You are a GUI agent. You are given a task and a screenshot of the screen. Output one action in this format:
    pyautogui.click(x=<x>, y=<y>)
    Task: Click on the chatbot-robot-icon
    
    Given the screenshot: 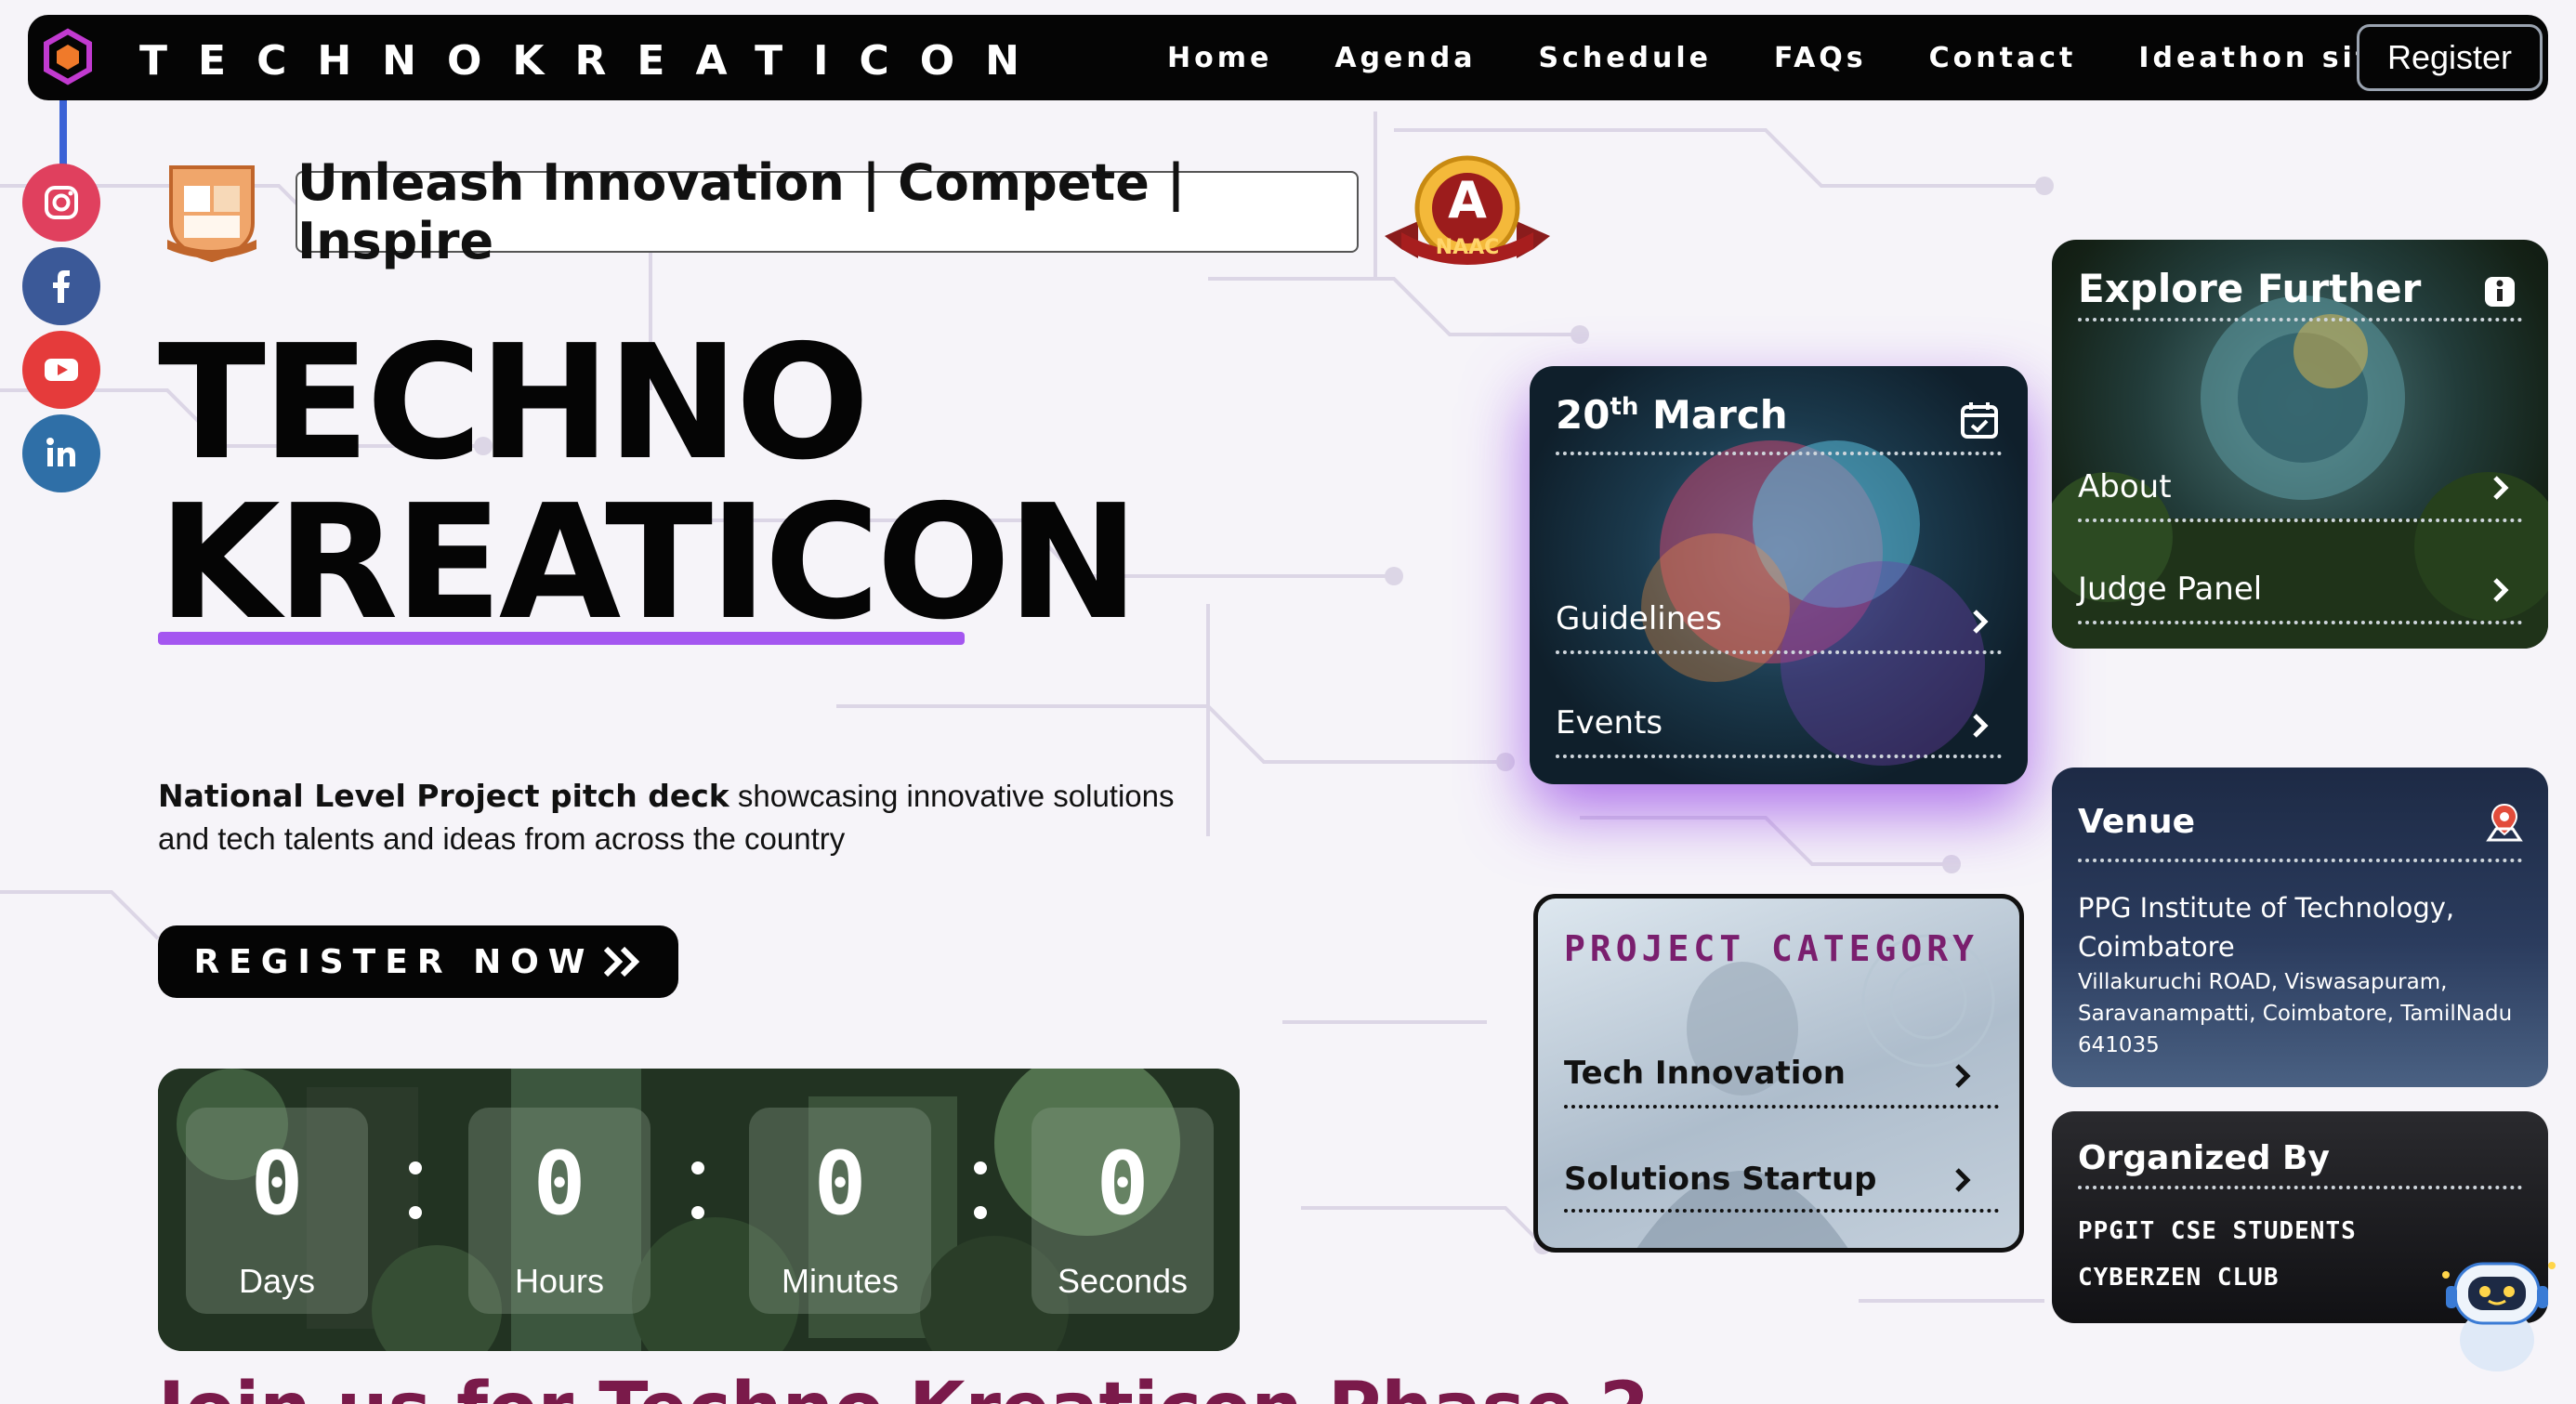 What is the action you would take?
    pyautogui.click(x=2497, y=1308)
    